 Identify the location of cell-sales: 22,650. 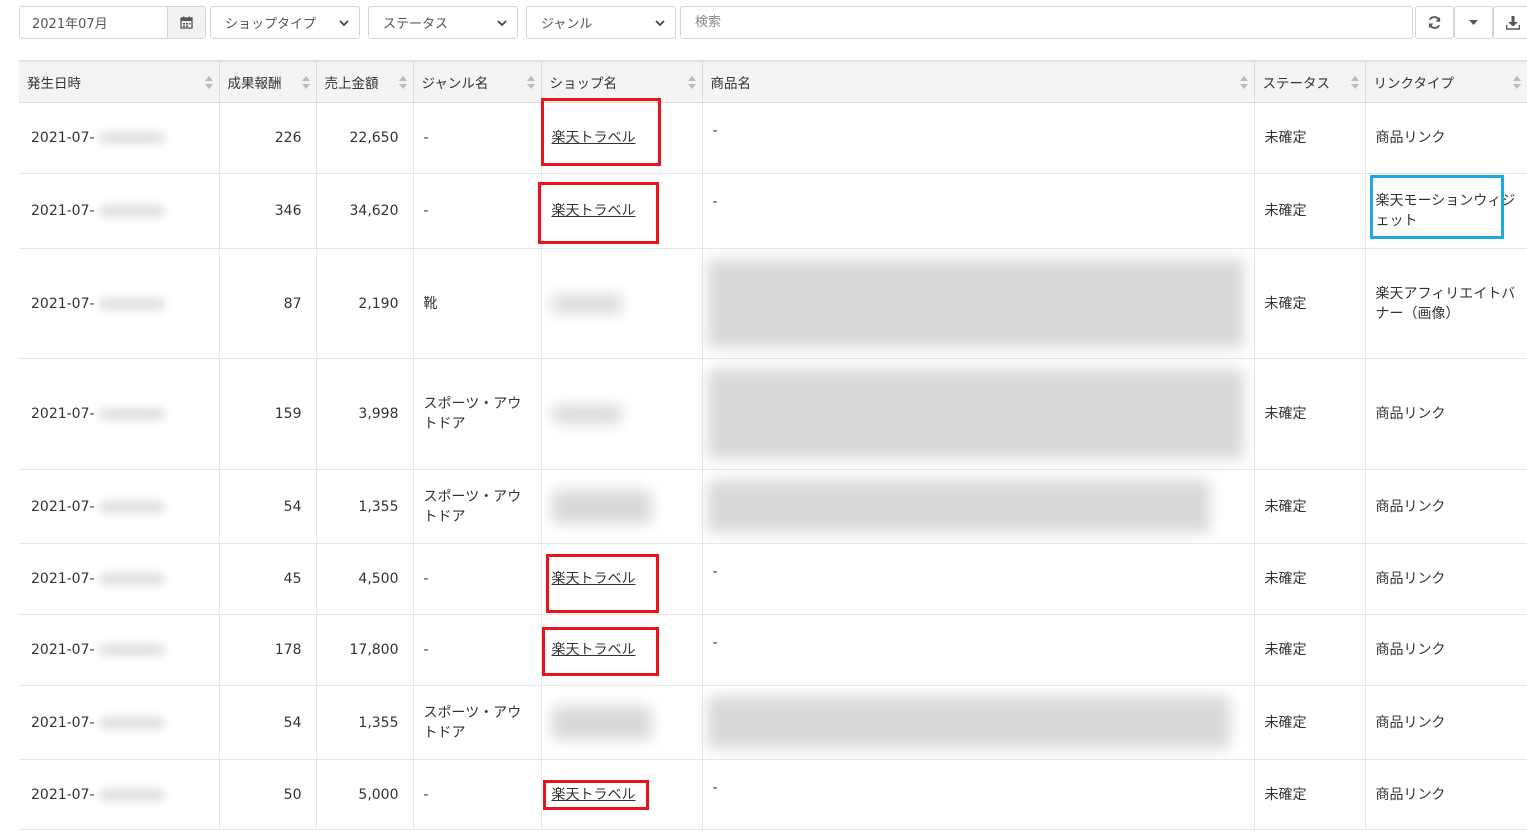
(365, 138).